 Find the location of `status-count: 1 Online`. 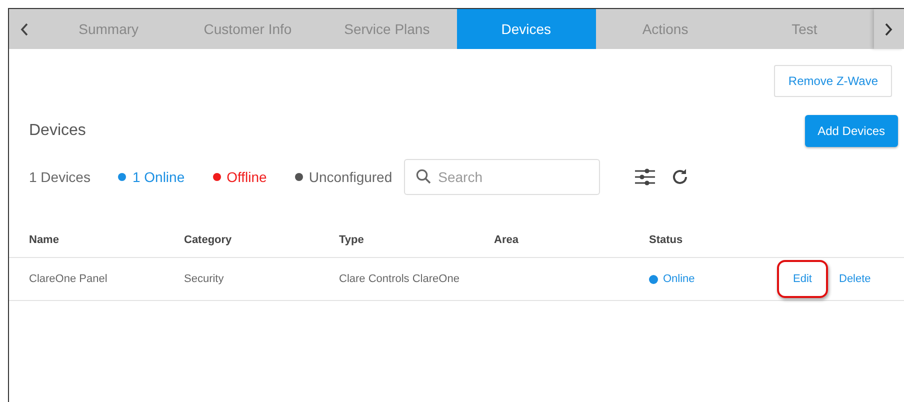

status-count: 1 Online is located at coordinates (158, 177).